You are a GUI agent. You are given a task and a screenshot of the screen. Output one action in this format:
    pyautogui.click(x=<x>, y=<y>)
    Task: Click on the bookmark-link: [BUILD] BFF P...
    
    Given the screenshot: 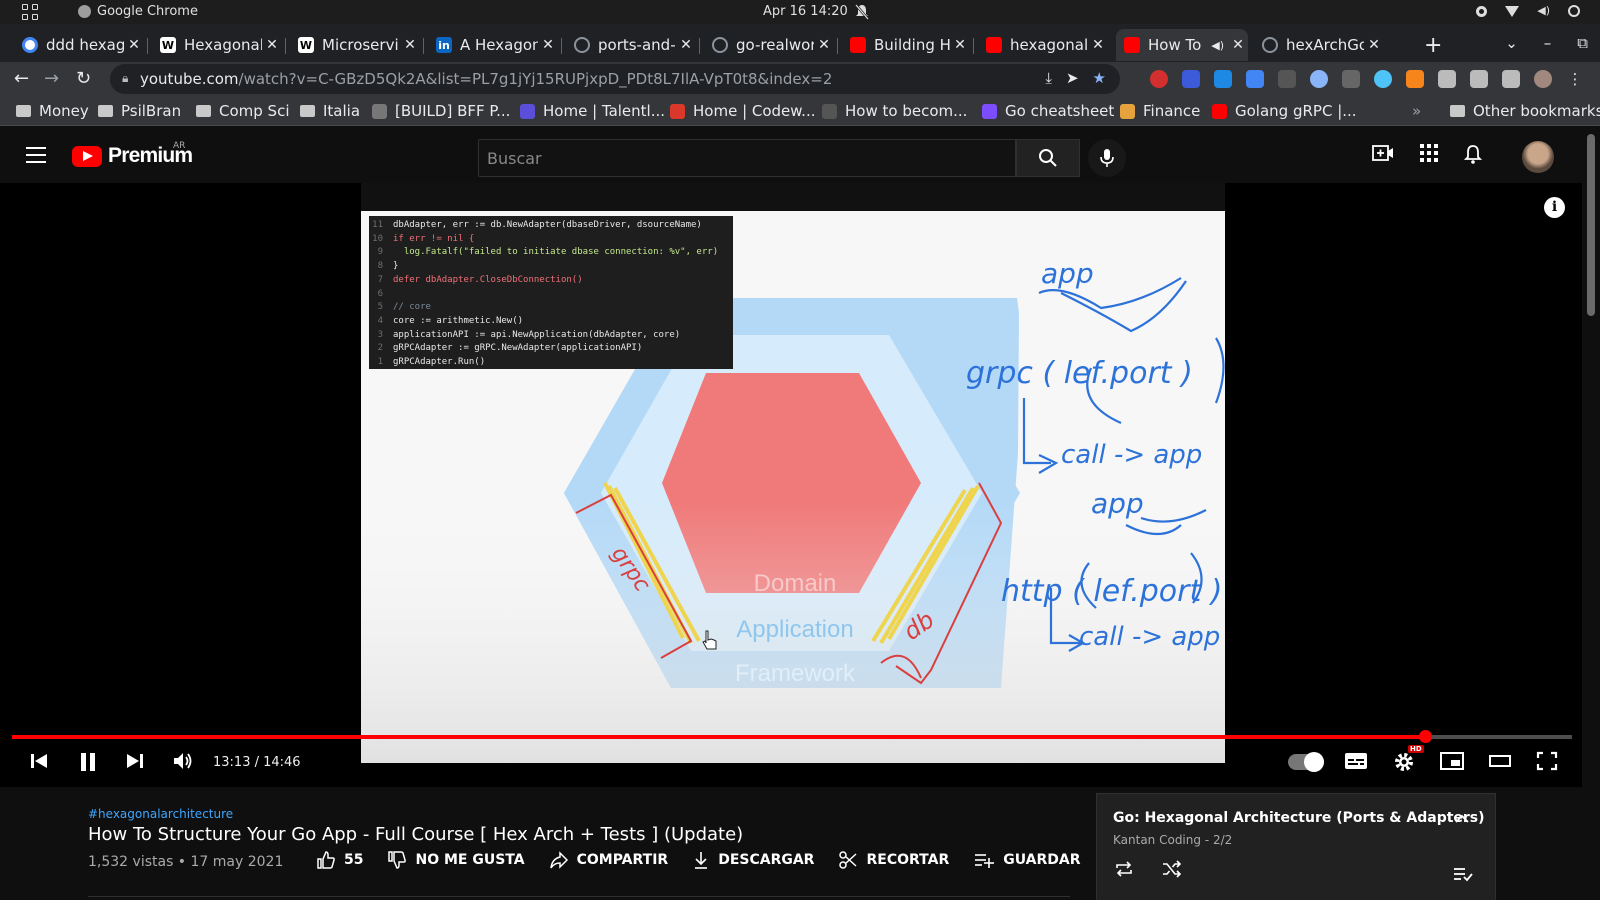 What is the action you would take?
    pyautogui.click(x=441, y=111)
    